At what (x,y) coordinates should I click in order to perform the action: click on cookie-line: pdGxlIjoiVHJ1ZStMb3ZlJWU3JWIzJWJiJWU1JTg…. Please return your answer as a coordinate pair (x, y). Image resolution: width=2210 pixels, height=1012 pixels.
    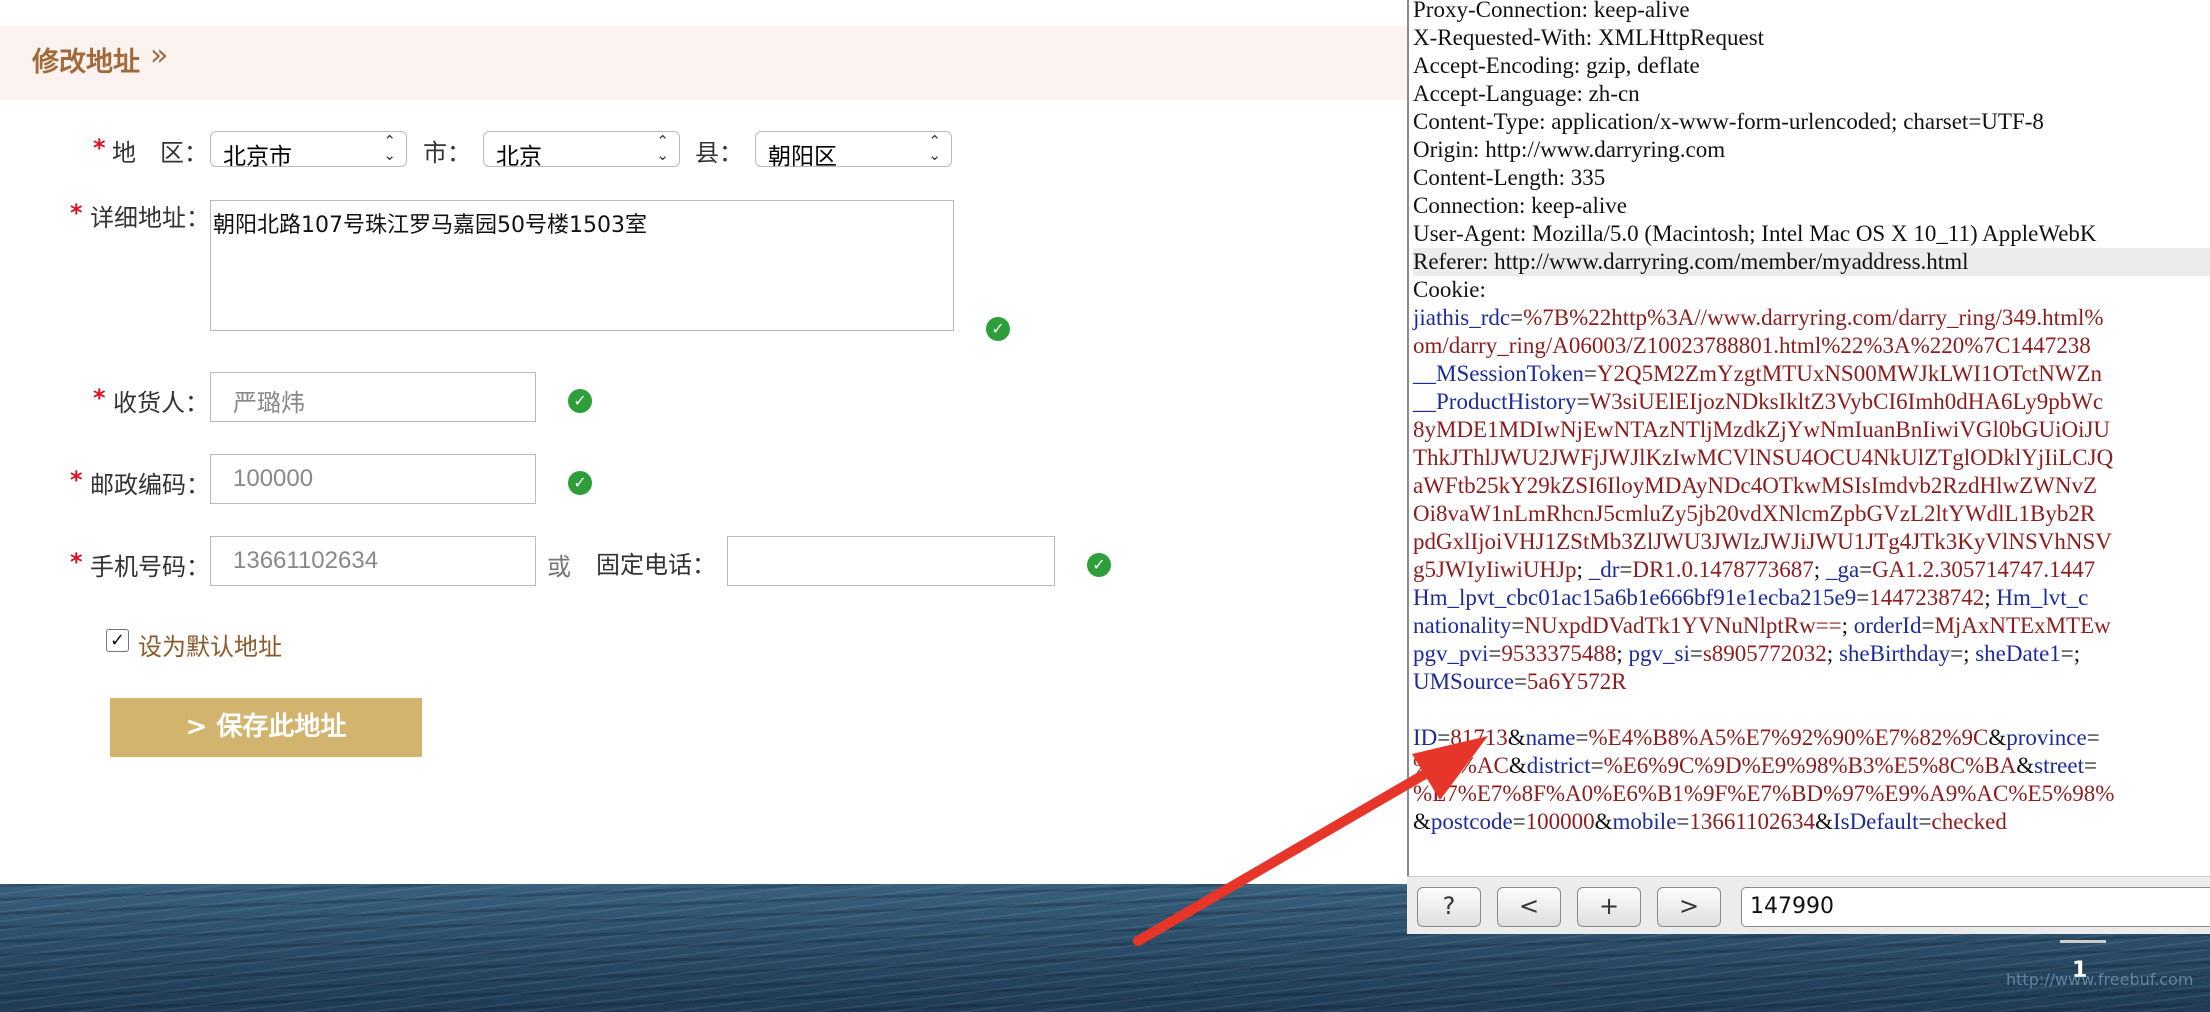
    Looking at the image, I should click on (1811, 542).